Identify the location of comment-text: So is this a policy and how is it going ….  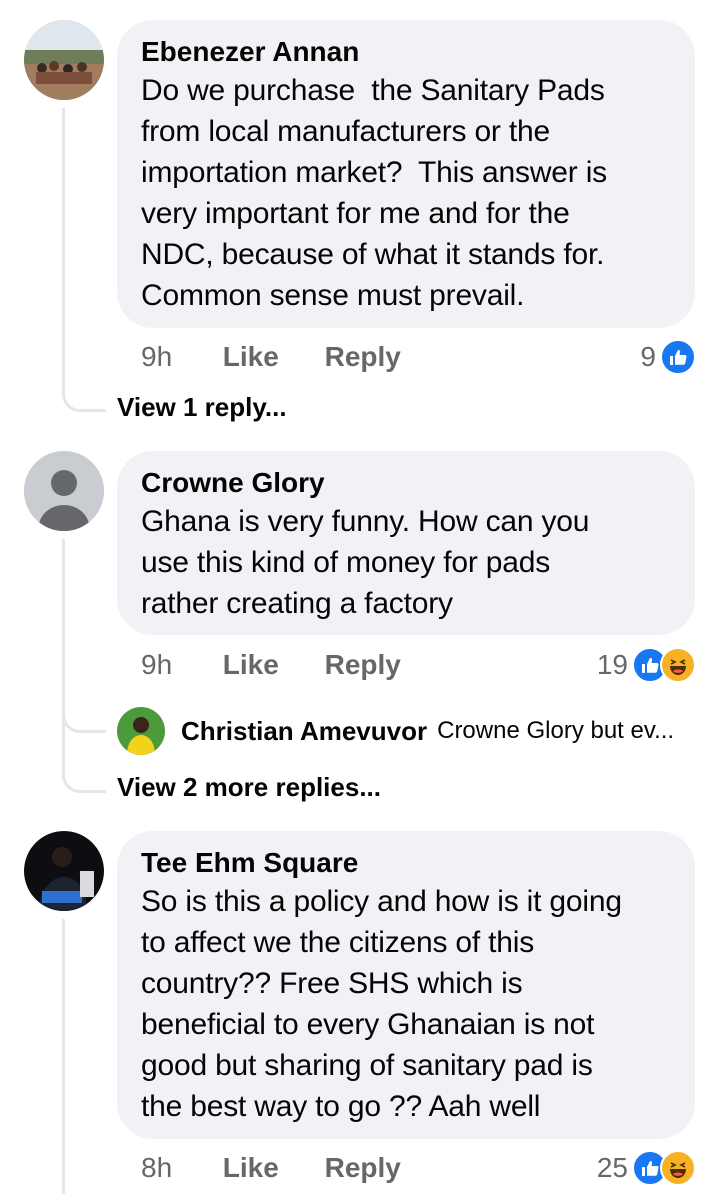
(381, 1004).